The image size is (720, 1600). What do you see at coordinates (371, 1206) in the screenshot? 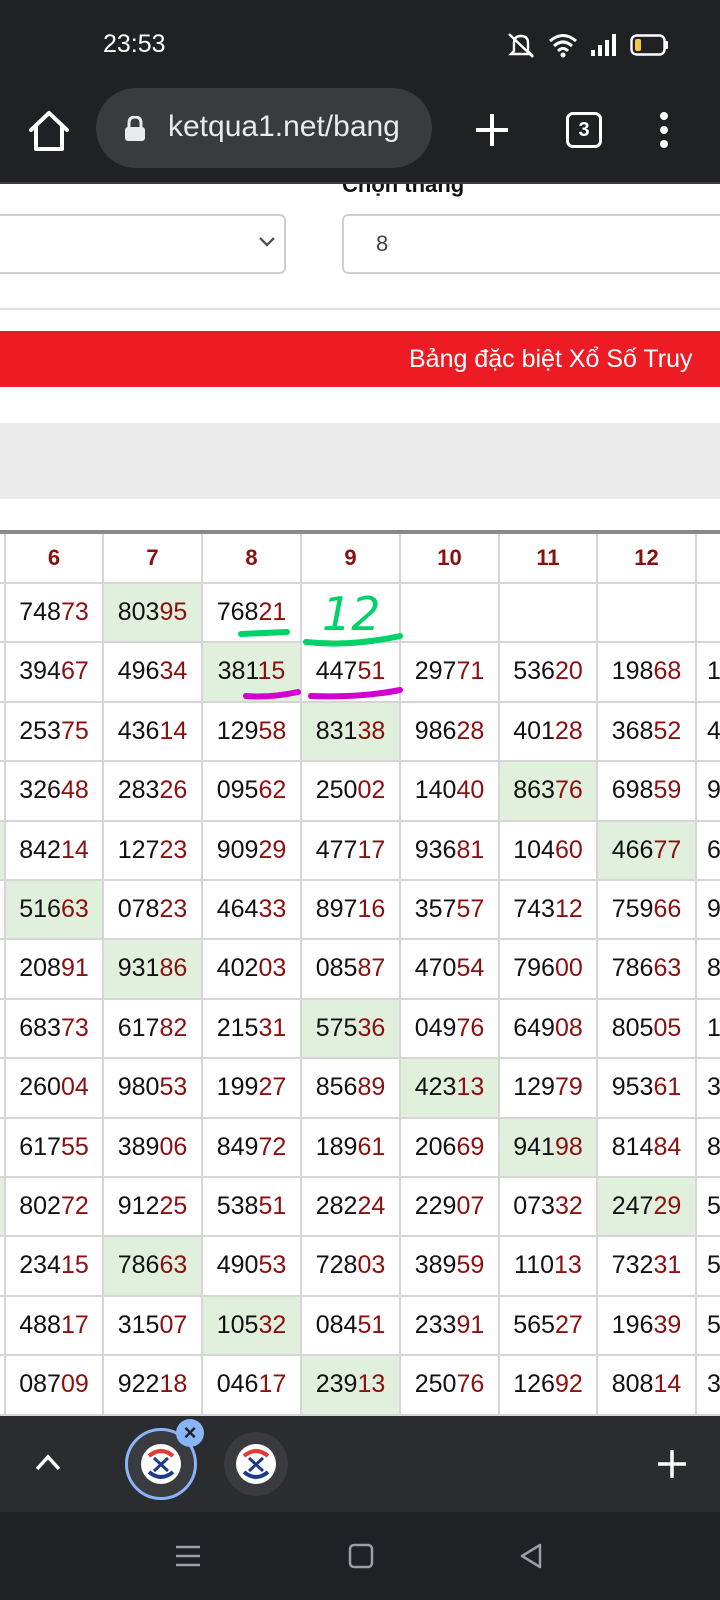
I see `number-tail: 24` at bounding box center [371, 1206].